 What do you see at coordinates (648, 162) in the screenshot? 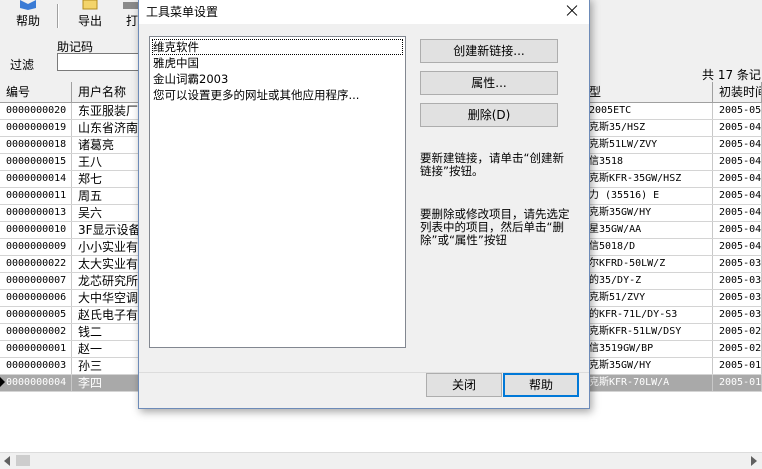
I see `cell-model: 信3518` at bounding box center [648, 162].